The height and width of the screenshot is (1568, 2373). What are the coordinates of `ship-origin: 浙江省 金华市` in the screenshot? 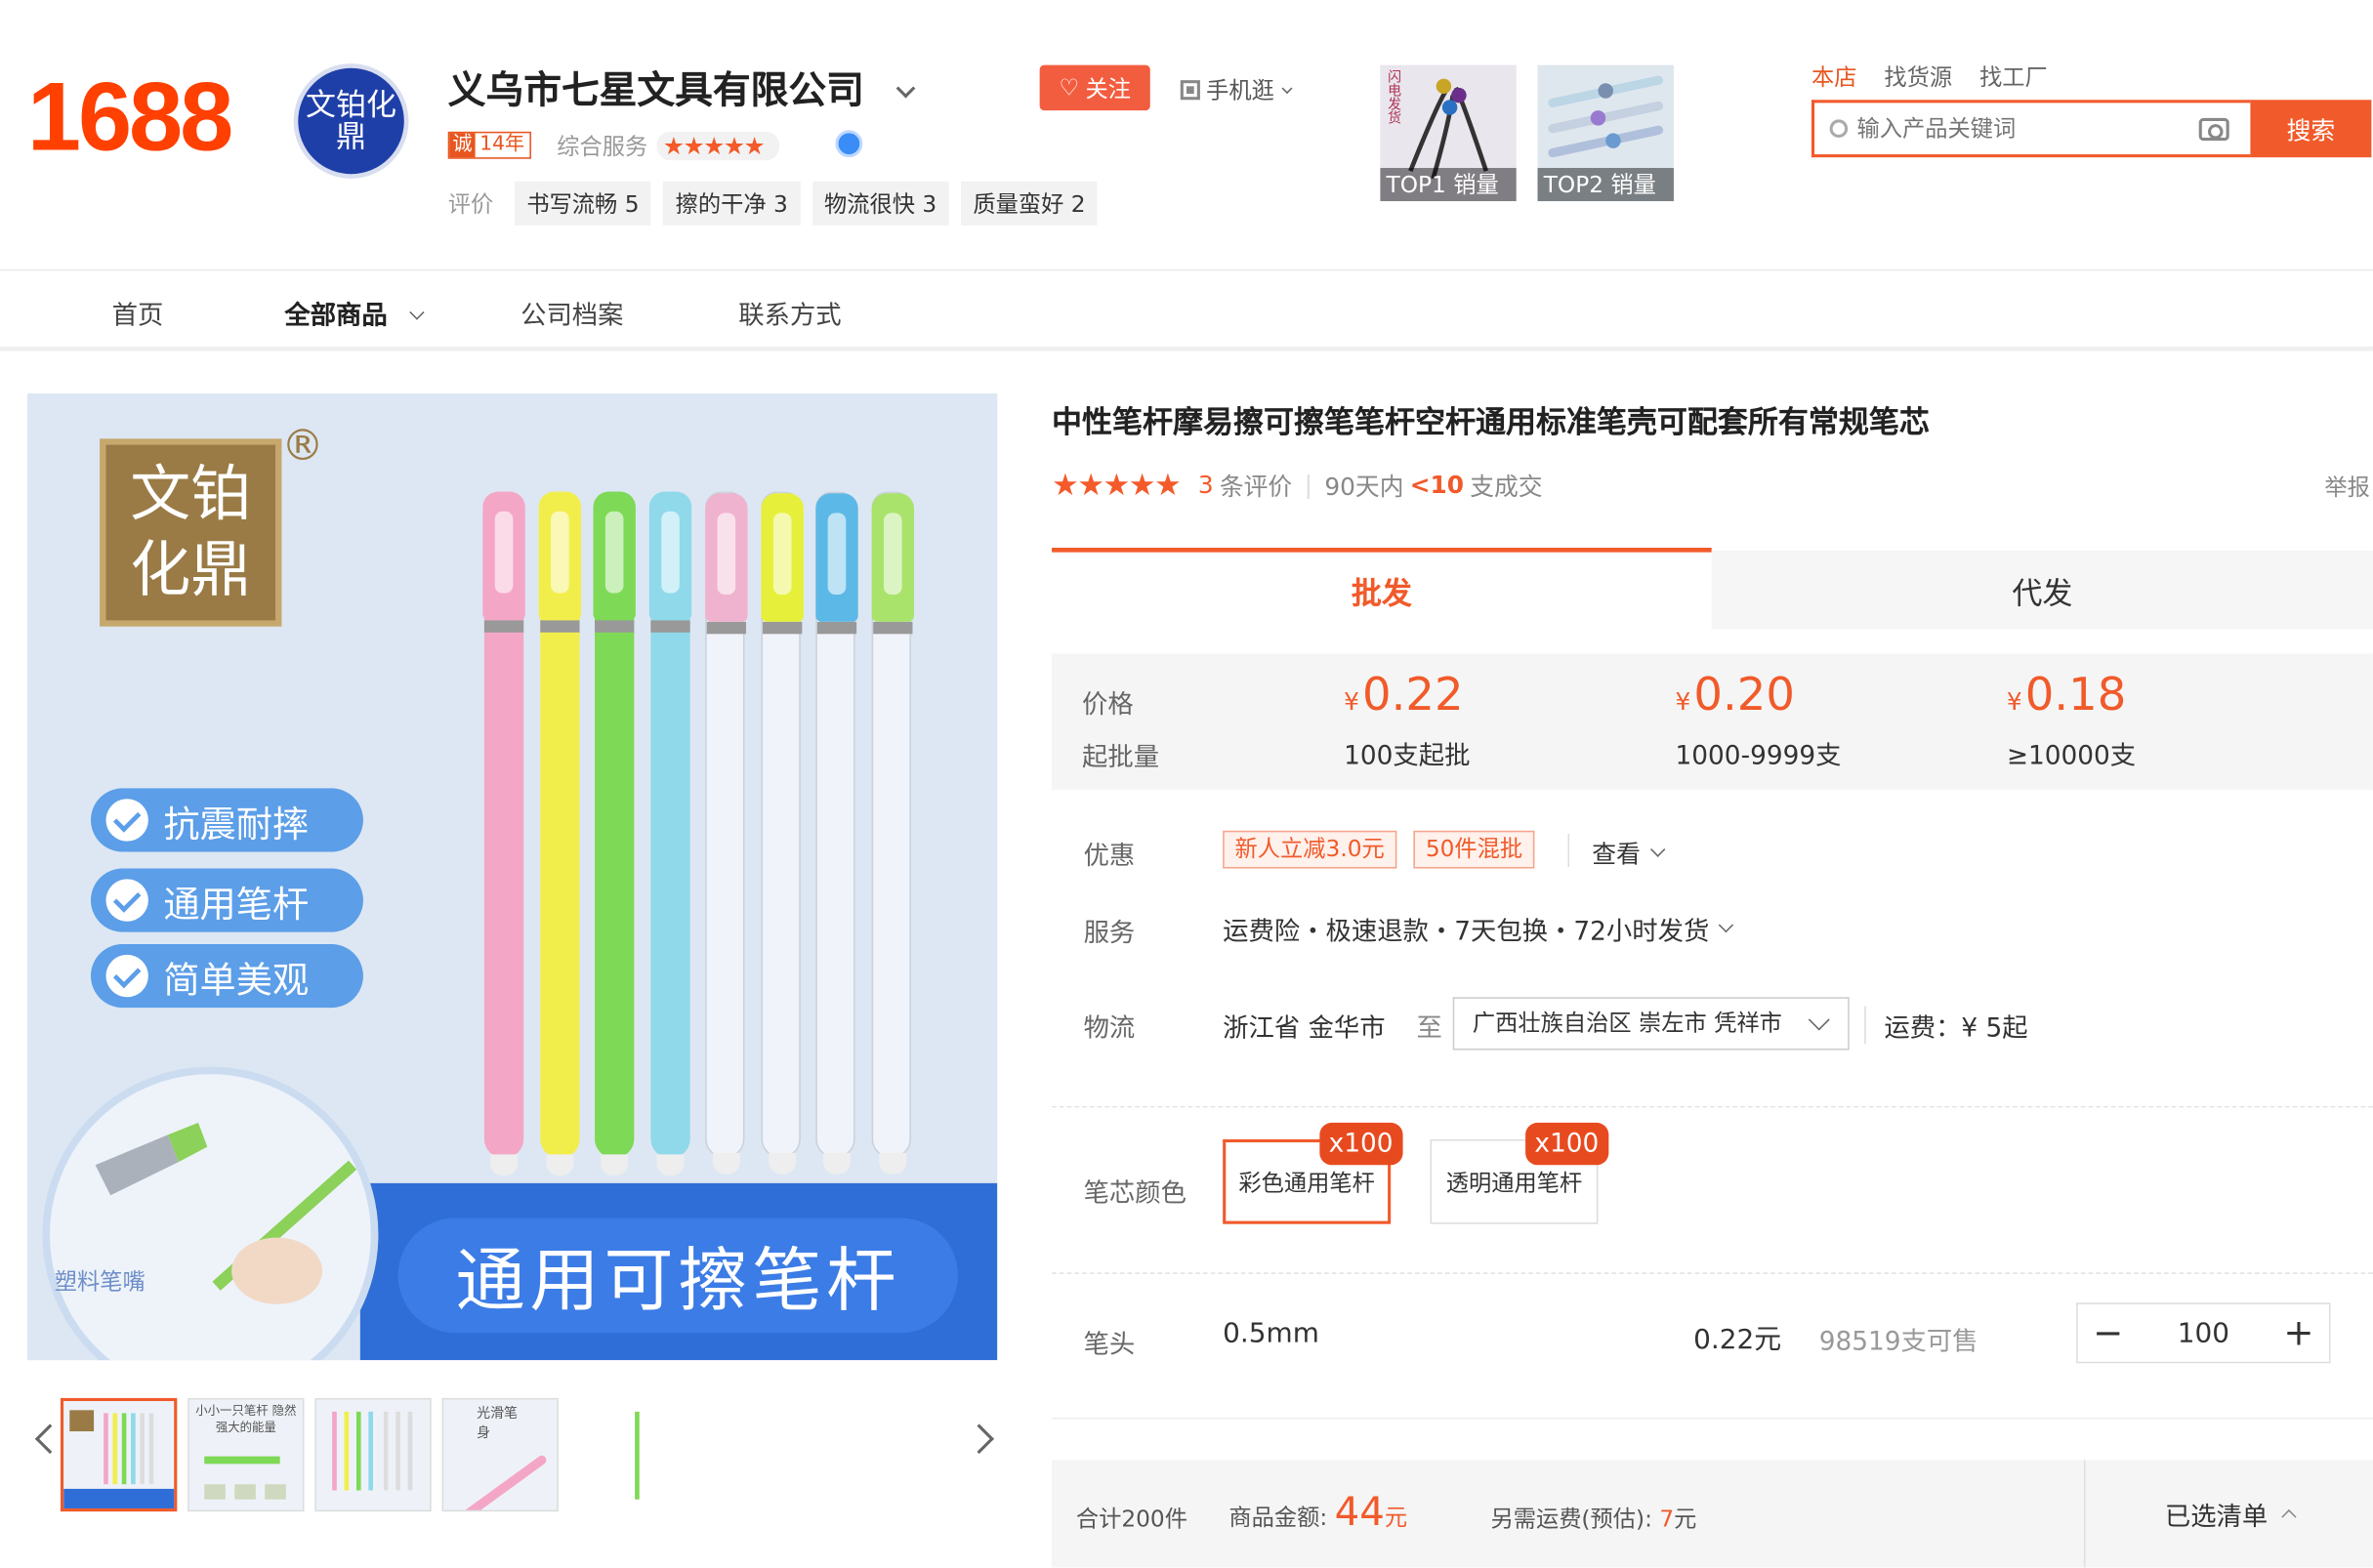 It's located at (1304, 1029).